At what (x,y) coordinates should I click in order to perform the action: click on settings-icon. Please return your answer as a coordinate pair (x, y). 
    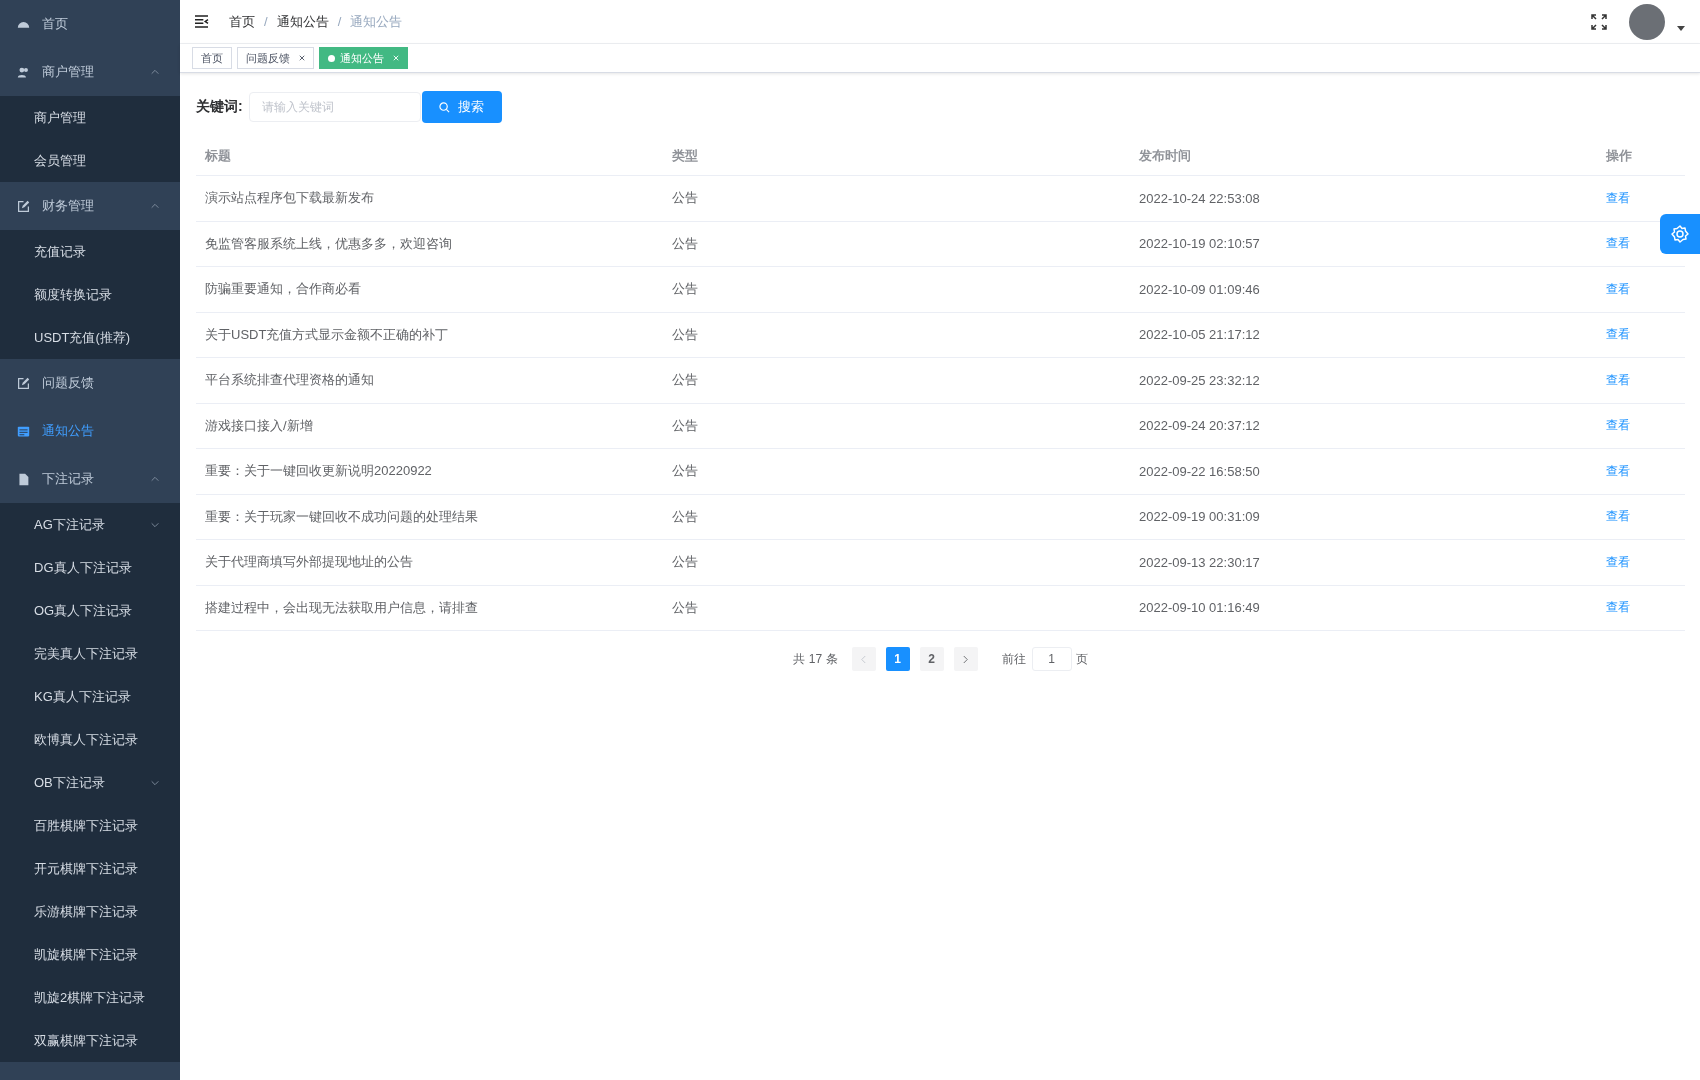
    Looking at the image, I should click on (1680, 234).